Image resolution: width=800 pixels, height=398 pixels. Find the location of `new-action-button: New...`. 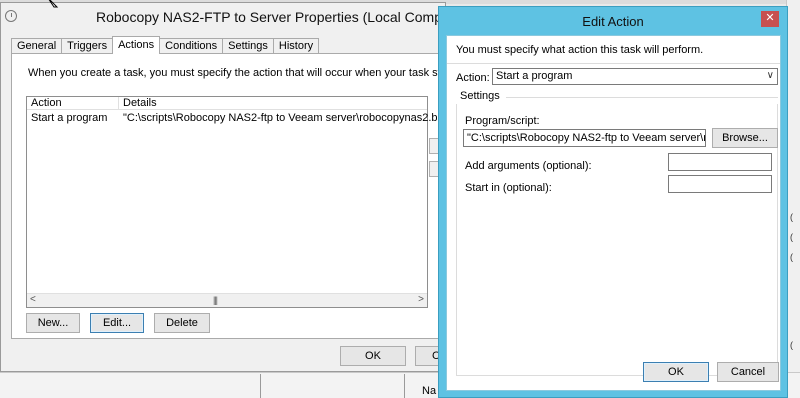

new-action-button: New... is located at coordinates (53, 323).